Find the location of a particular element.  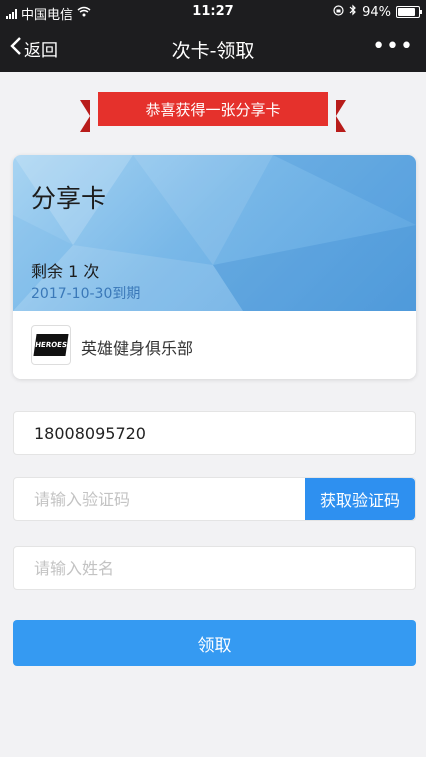

phone-input is located at coordinates (214, 433).